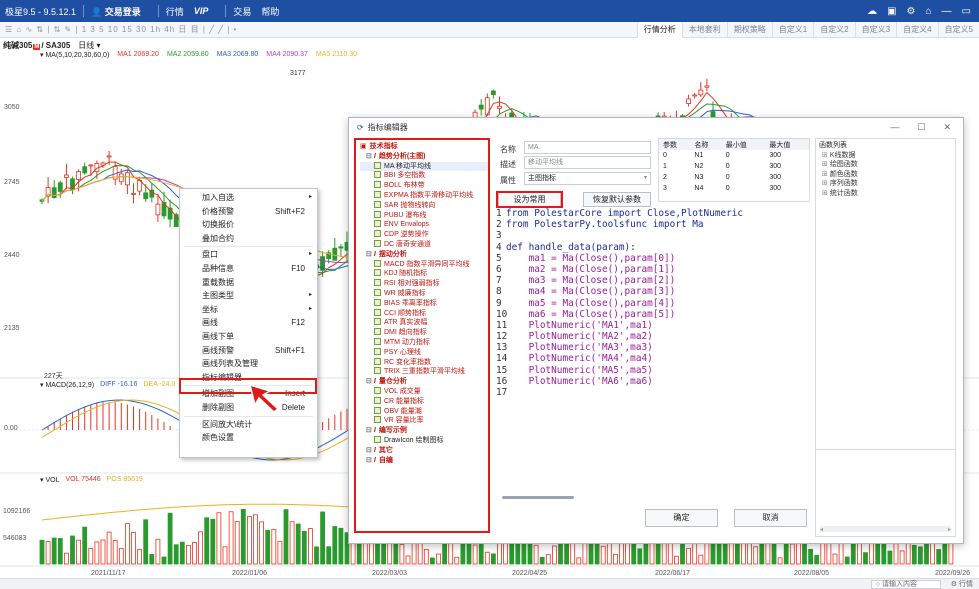 This screenshot has width=979, height=589. What do you see at coordinates (424, 372) in the screenshot?
I see `tree-indicator-item: TRIX 三重指数平滑平均线` at bounding box center [424, 372].